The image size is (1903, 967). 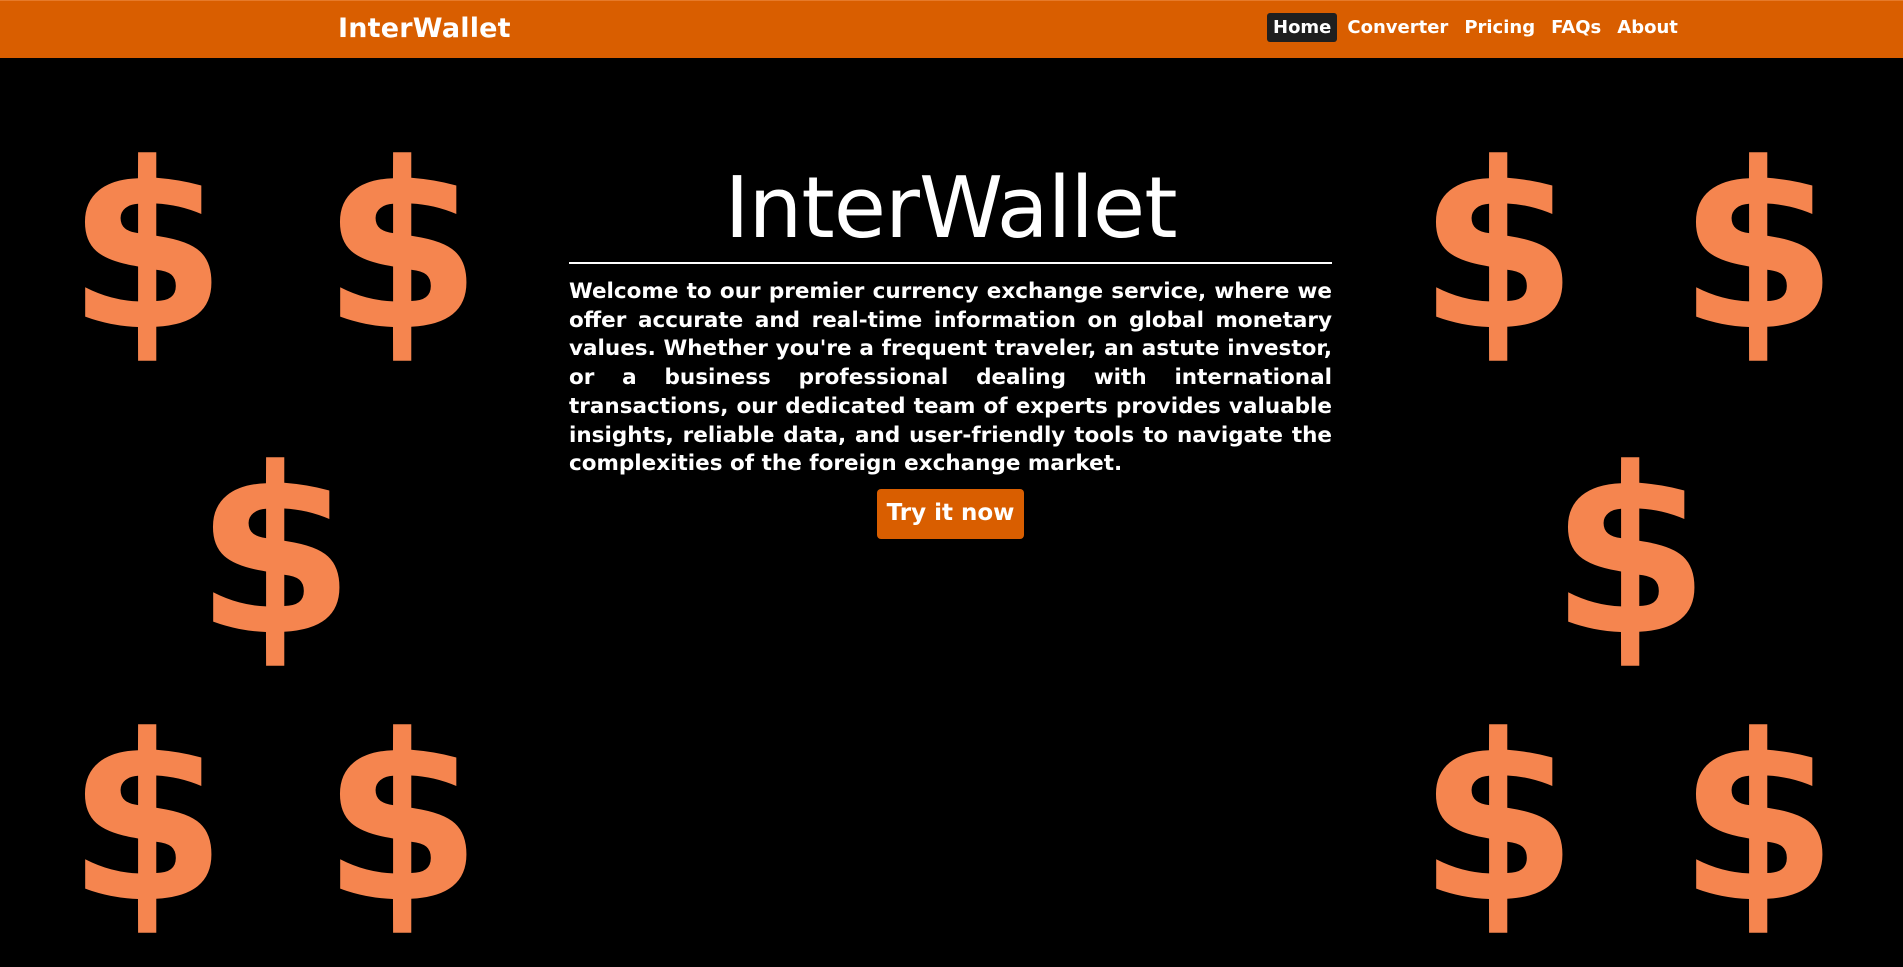 I want to click on nav-item-about: About, so click(x=1647, y=27).